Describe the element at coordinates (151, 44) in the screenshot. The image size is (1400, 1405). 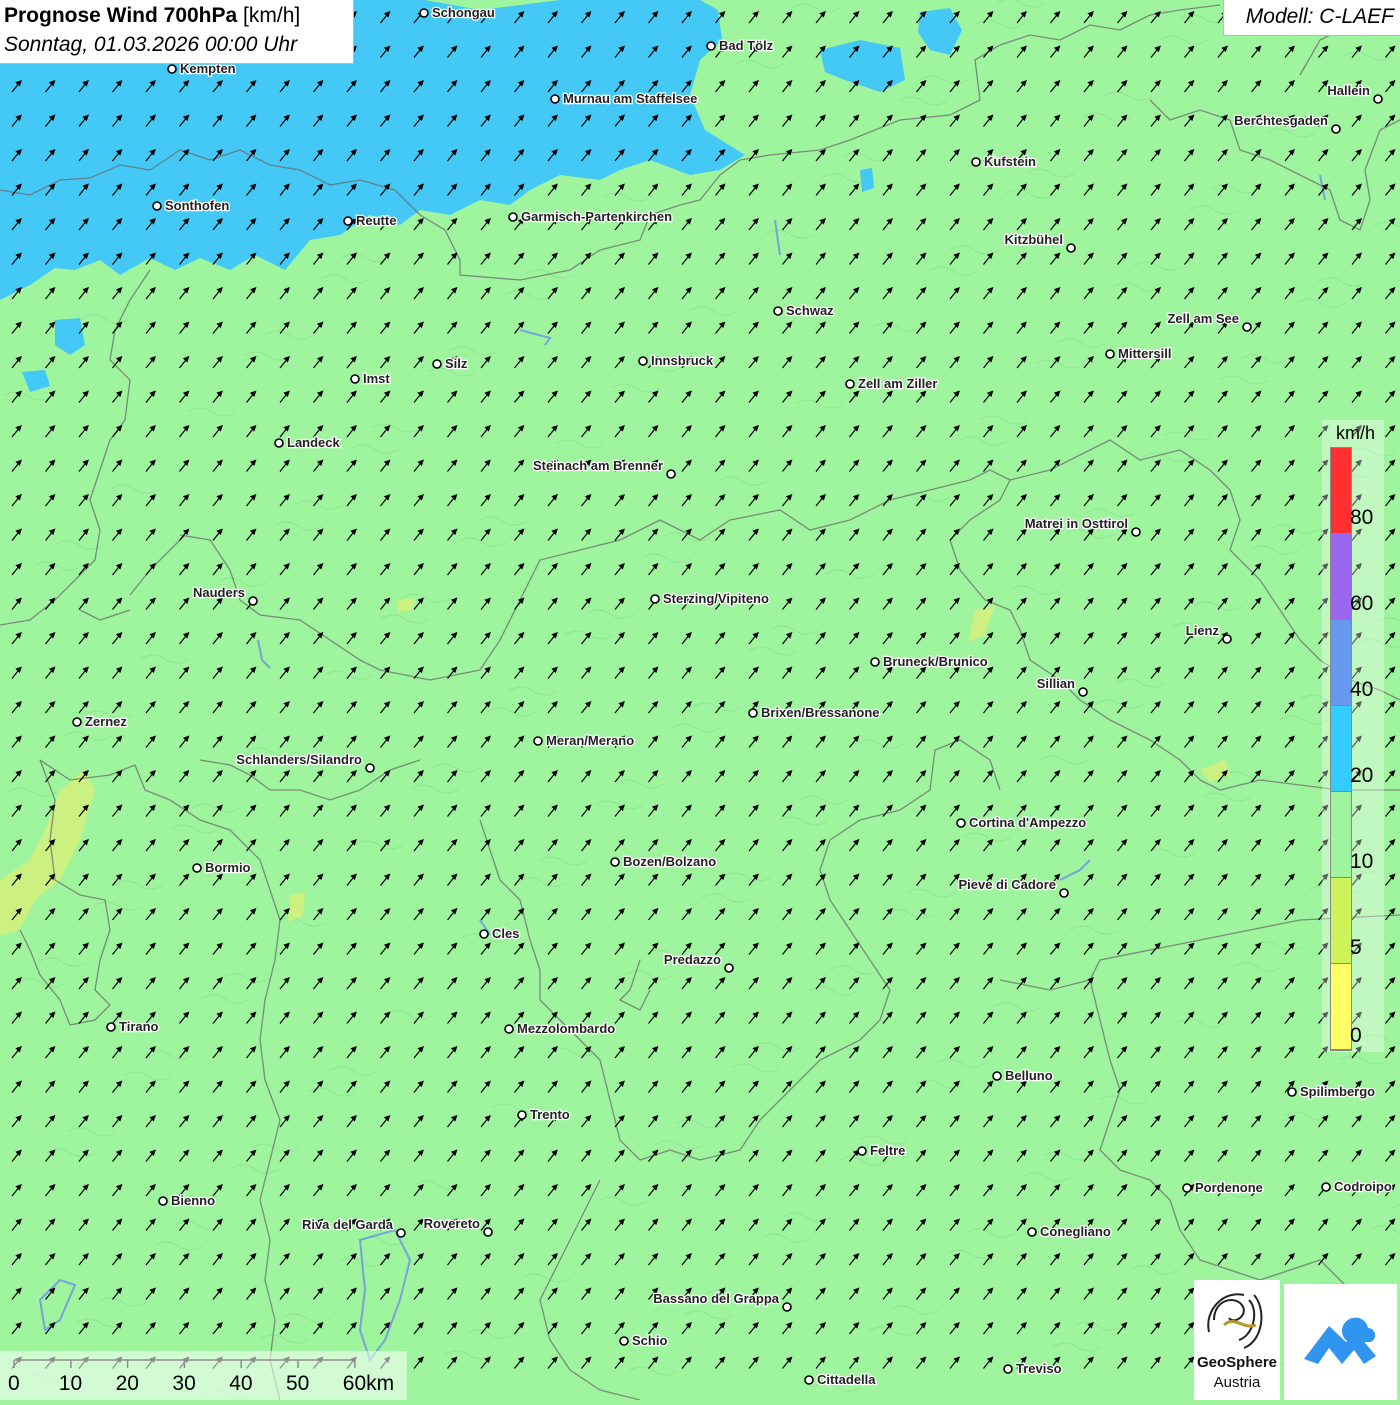
I see `map-subtitle: Sonntag, 01.03.2026 00:00 Uhr` at that location.